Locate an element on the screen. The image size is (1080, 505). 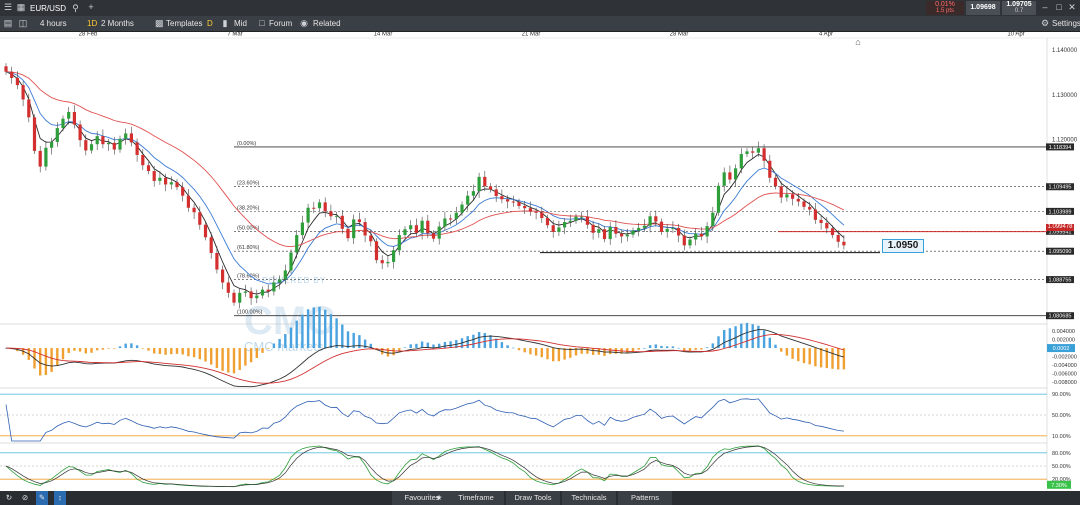
close-icon: ✕ is located at coordinates (1072, 7).